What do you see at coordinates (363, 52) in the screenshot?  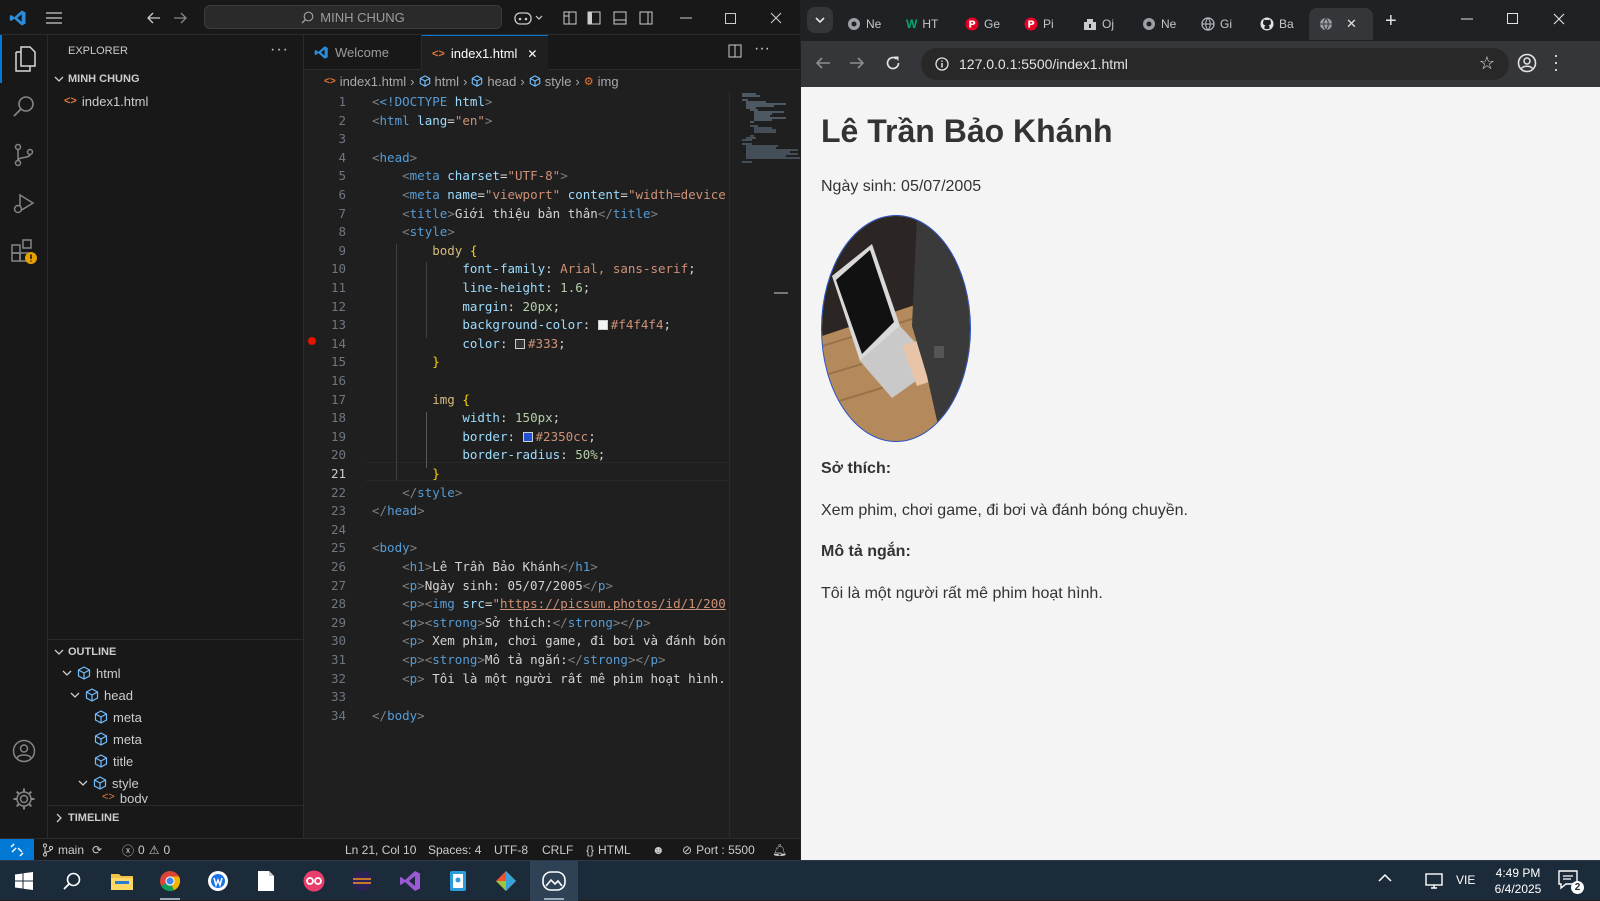 I see `tab-welcome: Welcome` at bounding box center [363, 52].